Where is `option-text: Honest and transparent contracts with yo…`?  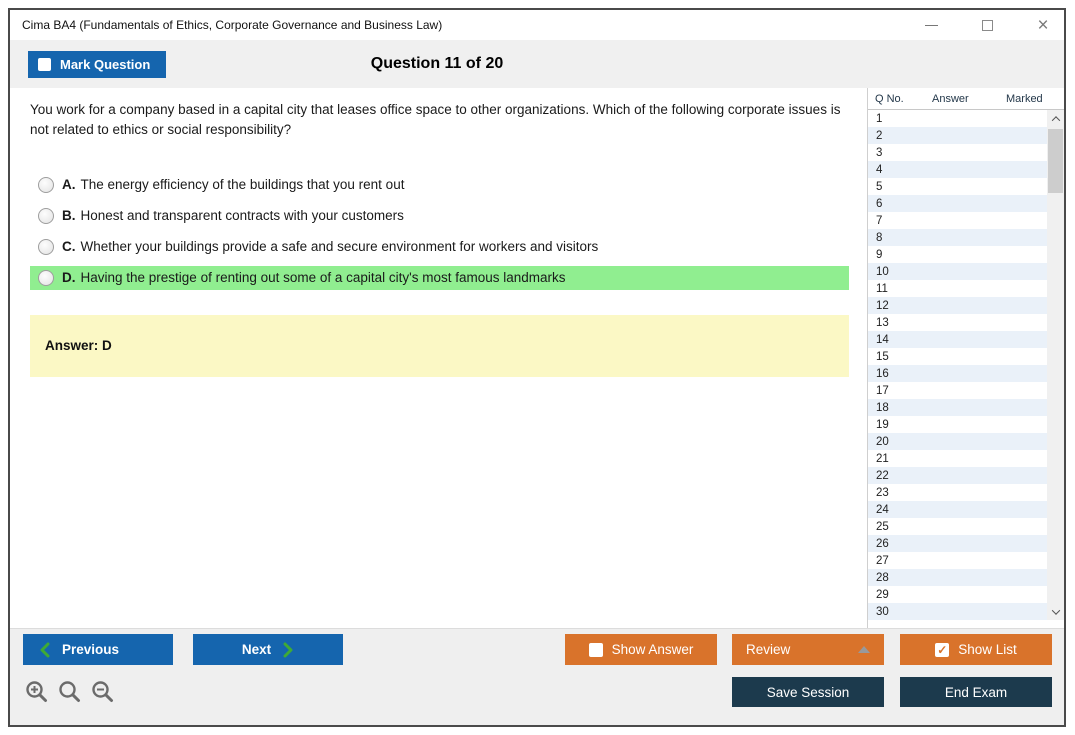
option-text: Honest and transparent contracts with yo… is located at coordinates (242, 215).